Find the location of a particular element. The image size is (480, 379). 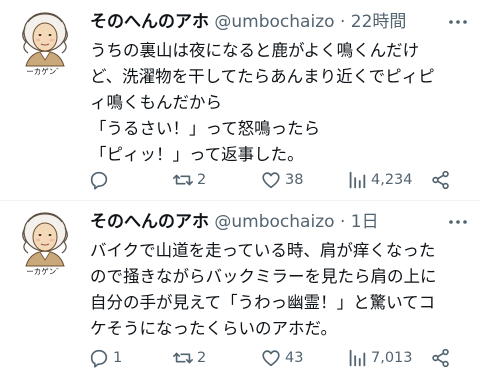

tweet-line: ので掻きながらバックミラーを見たら肩の上に is located at coordinates (263, 276).